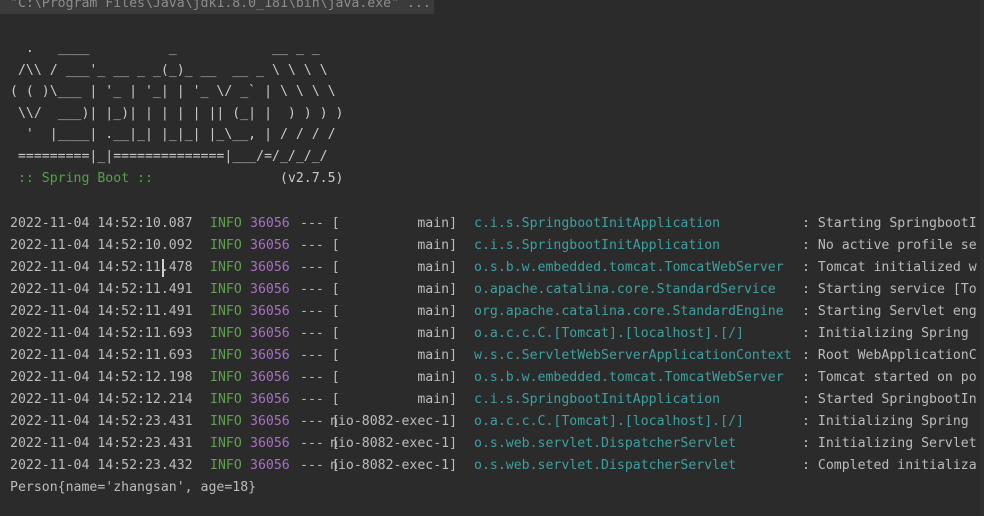  What do you see at coordinates (889, 377) in the screenshot?
I see `log-message: : Tomcat started on po` at bounding box center [889, 377].